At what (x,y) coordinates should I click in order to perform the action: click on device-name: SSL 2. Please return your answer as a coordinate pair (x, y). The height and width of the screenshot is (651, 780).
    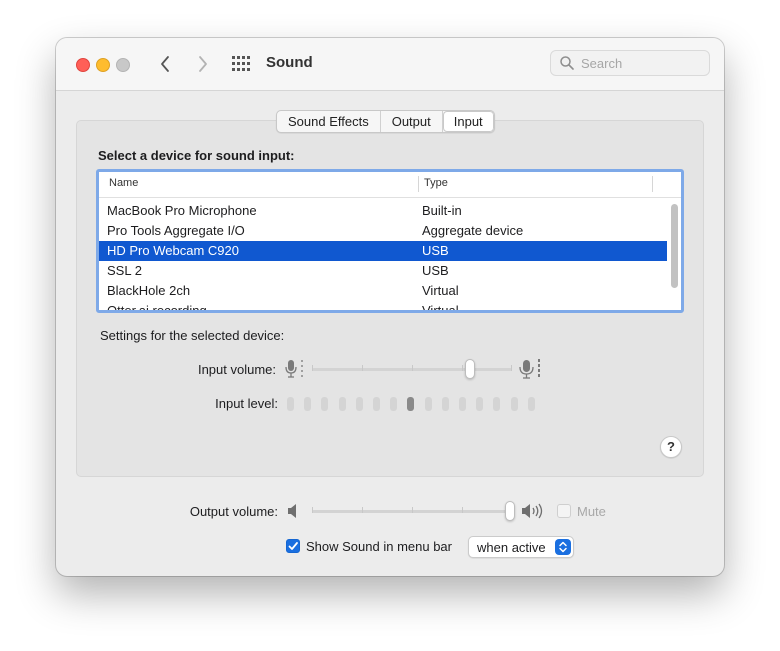
    Looking at the image, I should click on (124, 270).